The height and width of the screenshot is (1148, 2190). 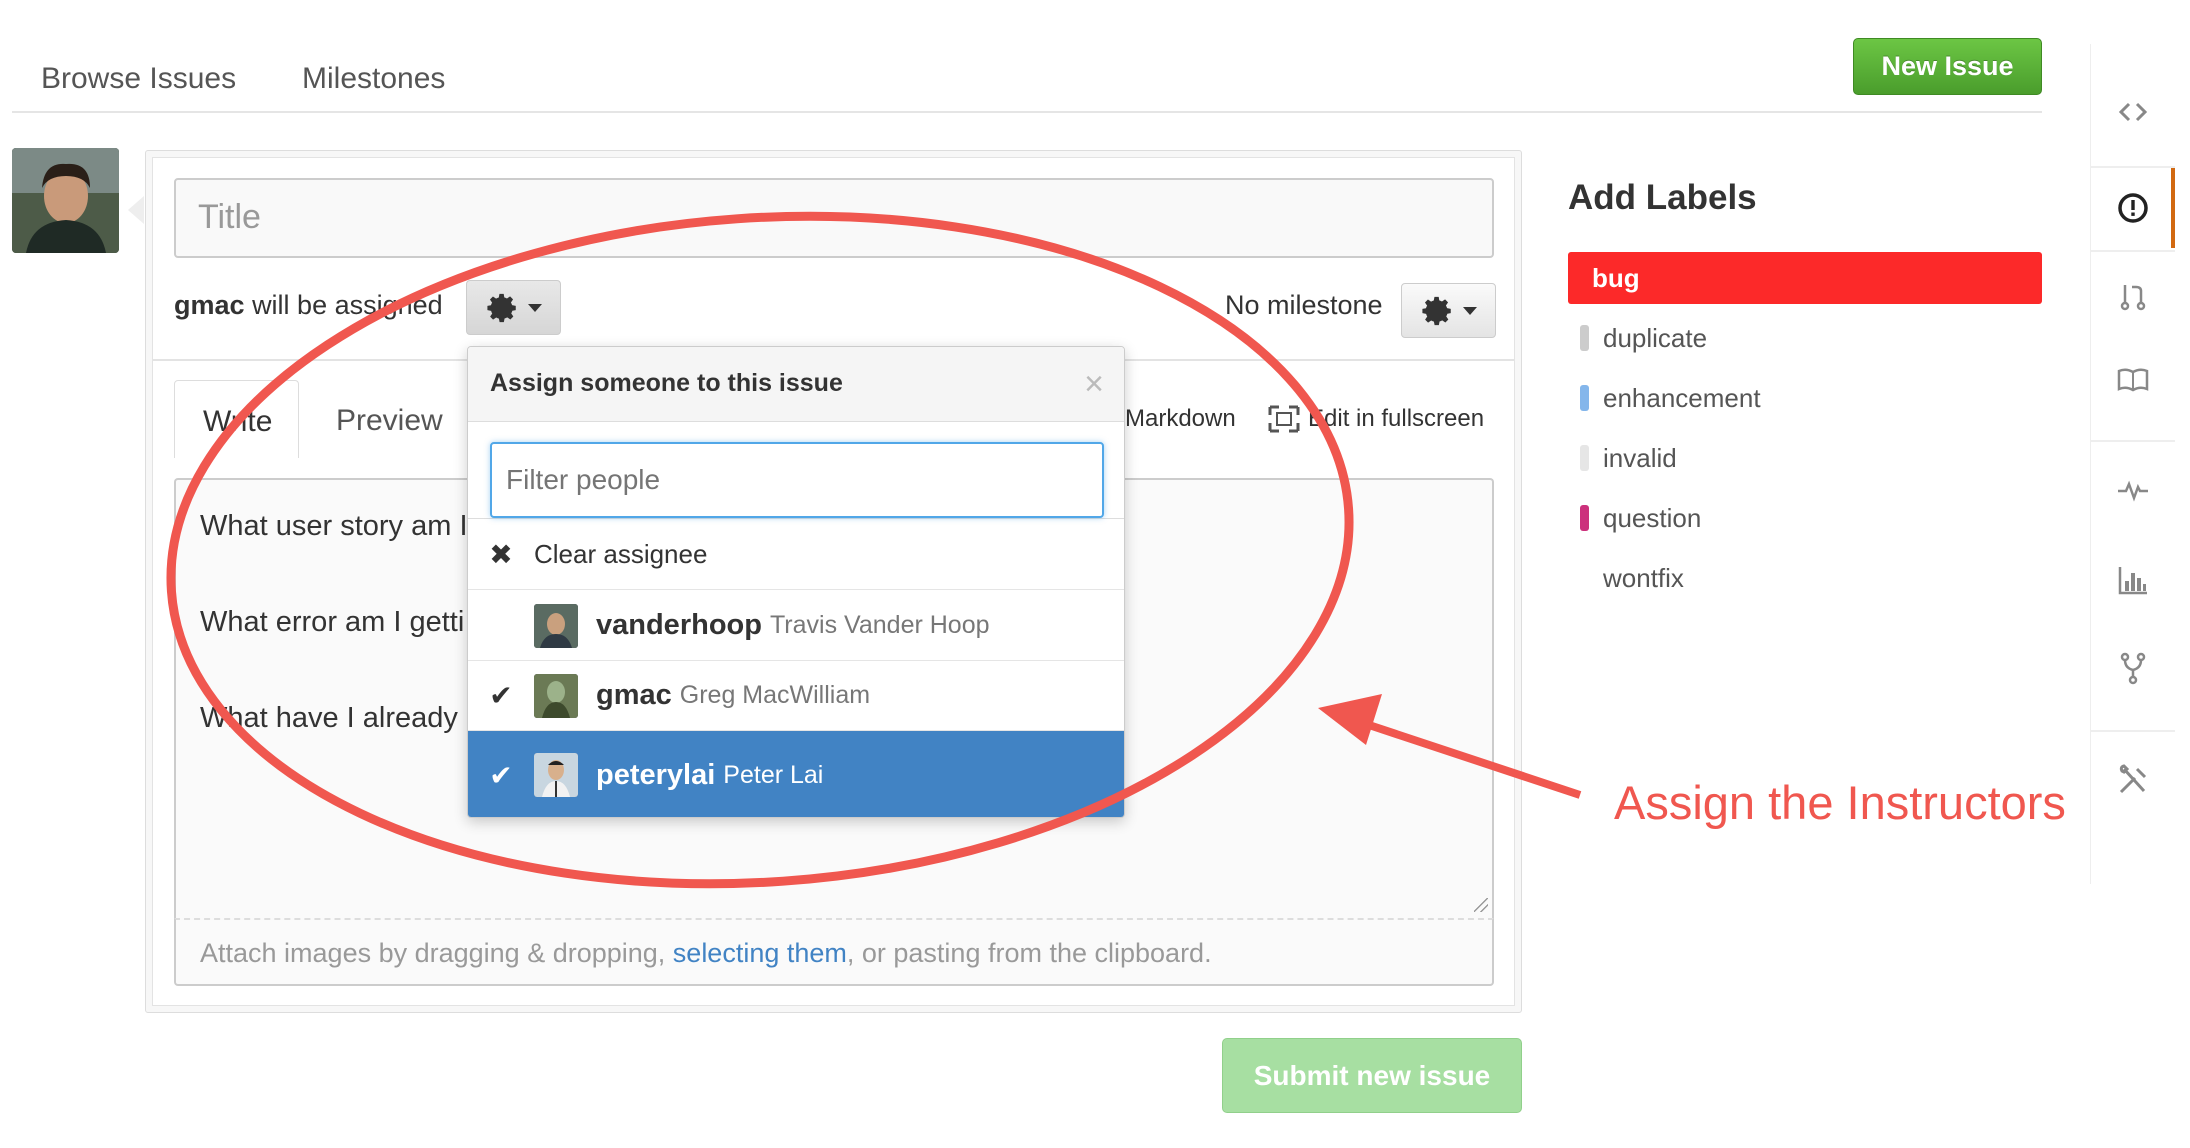 What do you see at coordinates (656, 774) in the screenshot?
I see `assignee-login: peterylai` at bounding box center [656, 774].